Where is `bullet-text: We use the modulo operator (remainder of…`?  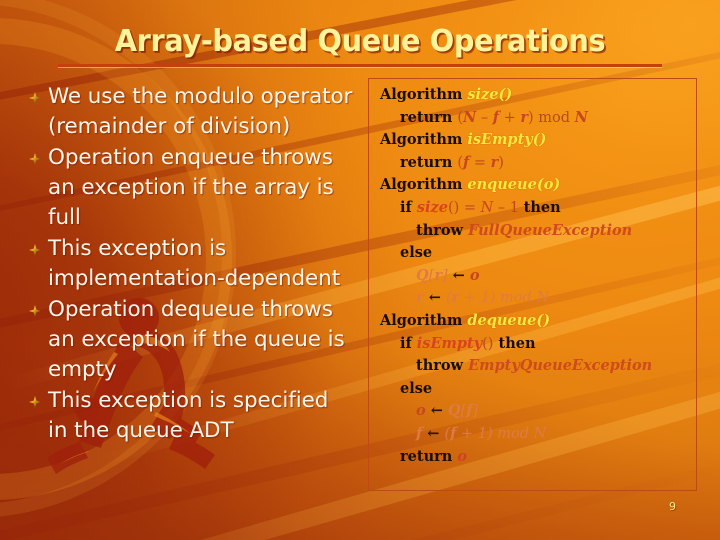
bullet-text: We use the modulo operator (remainder of… is located at coordinates (200, 111).